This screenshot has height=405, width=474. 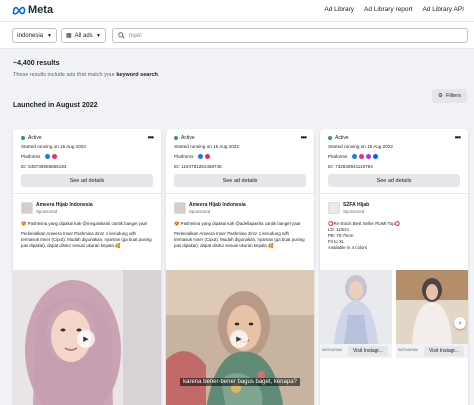 I want to click on search-box, so click(x=290, y=35).